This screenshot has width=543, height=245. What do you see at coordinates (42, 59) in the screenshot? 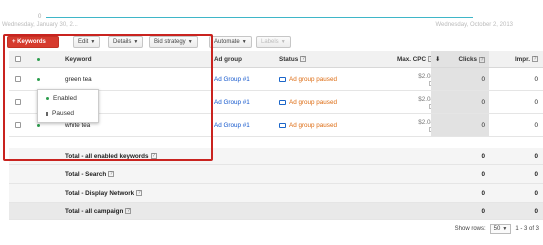
I see `status-dot-header` at bounding box center [42, 59].